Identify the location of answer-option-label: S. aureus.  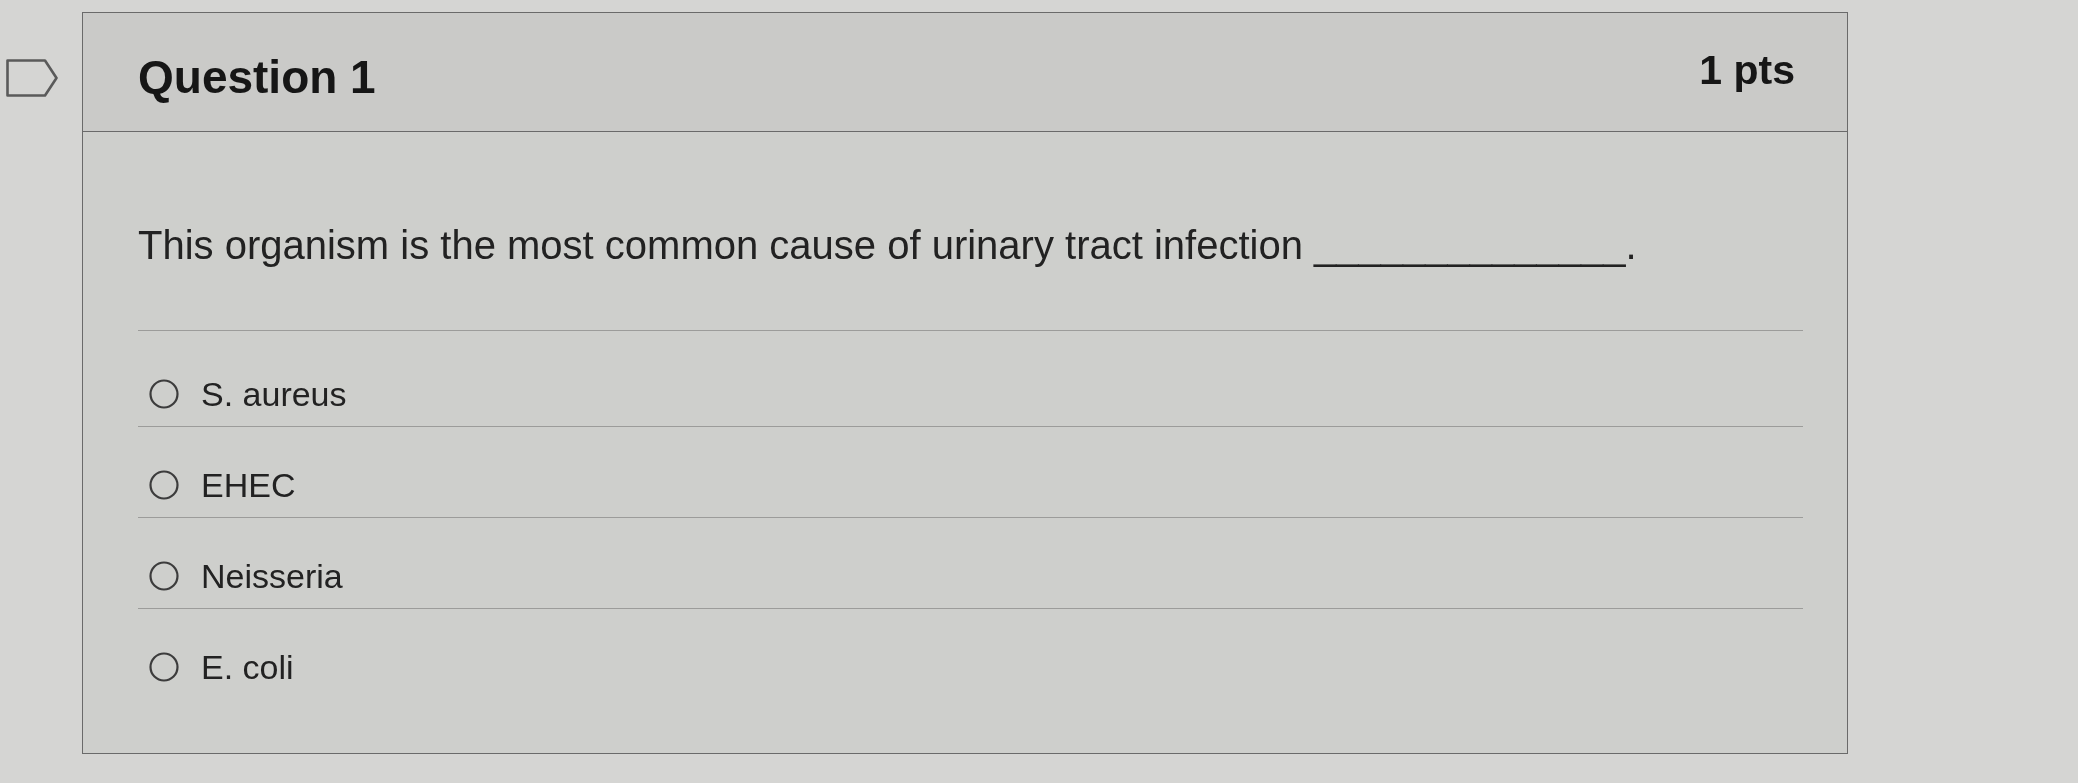
(274, 394).